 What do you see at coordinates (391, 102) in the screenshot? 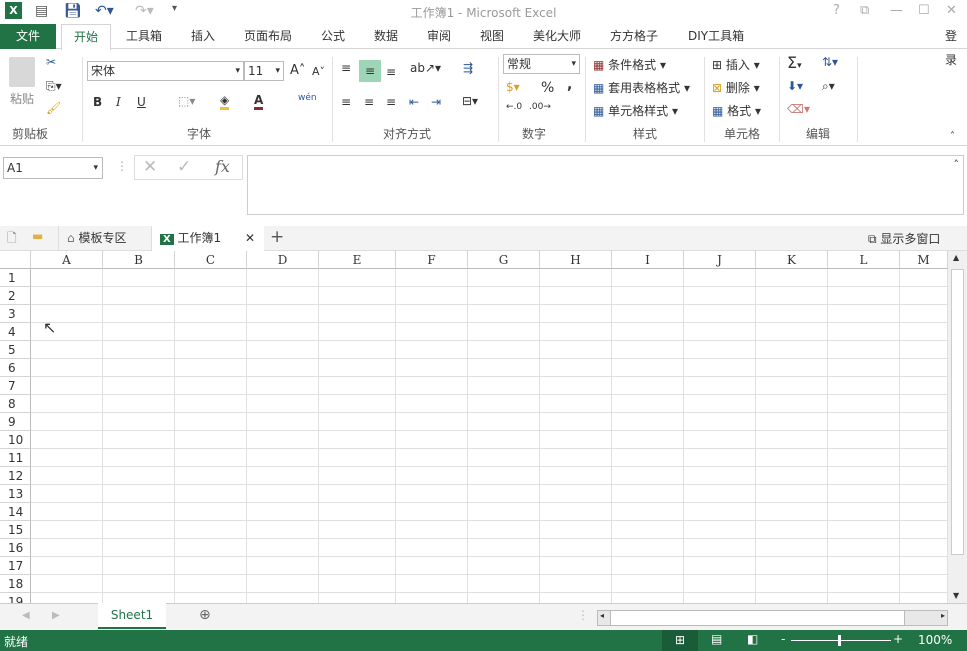
I see `align-right-icon: ≡` at bounding box center [391, 102].